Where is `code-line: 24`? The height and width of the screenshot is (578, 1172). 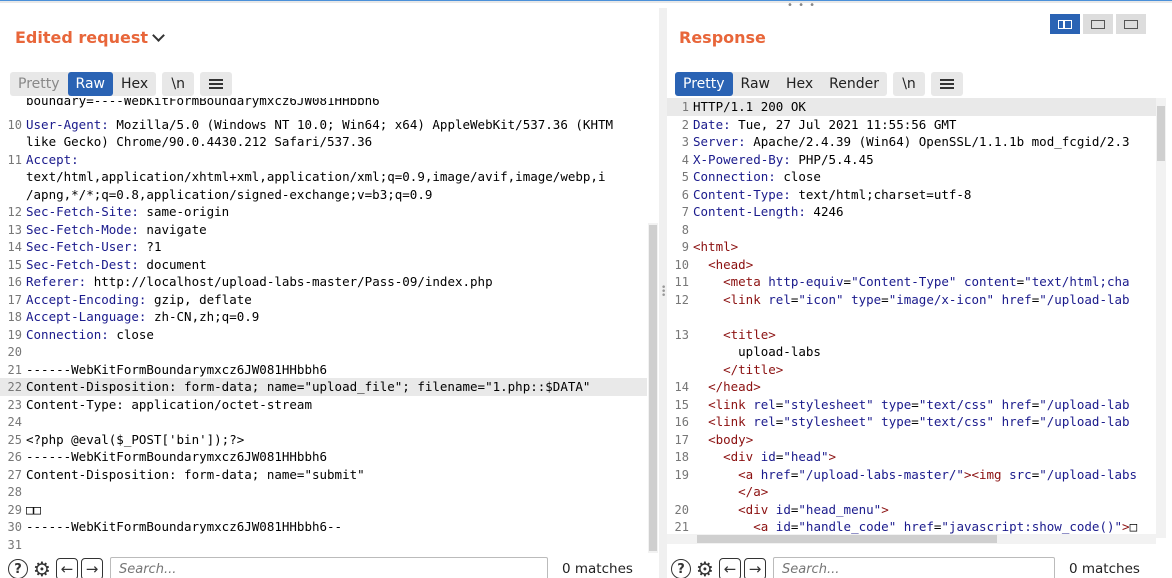
code-line: 24 is located at coordinates (323, 422).